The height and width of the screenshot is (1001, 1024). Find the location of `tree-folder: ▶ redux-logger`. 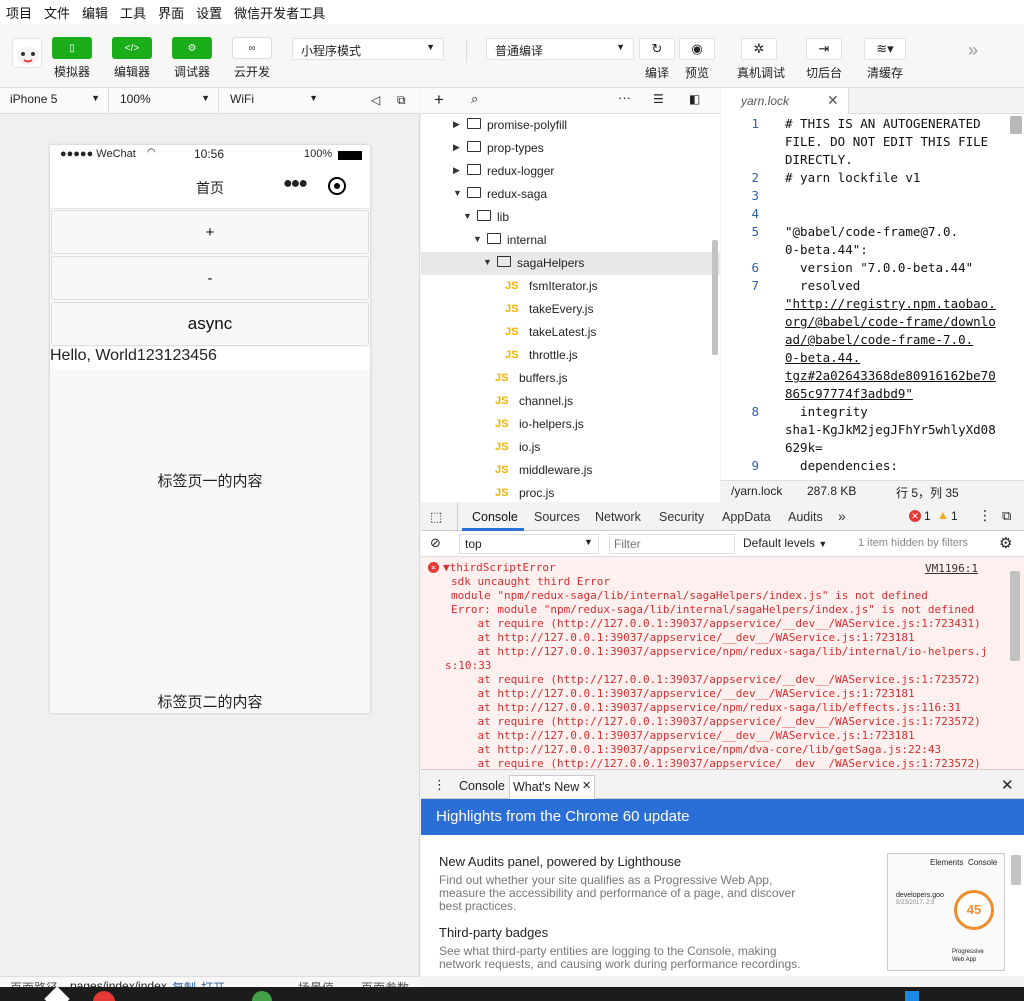

tree-folder: ▶ redux-logger is located at coordinates (570, 171).